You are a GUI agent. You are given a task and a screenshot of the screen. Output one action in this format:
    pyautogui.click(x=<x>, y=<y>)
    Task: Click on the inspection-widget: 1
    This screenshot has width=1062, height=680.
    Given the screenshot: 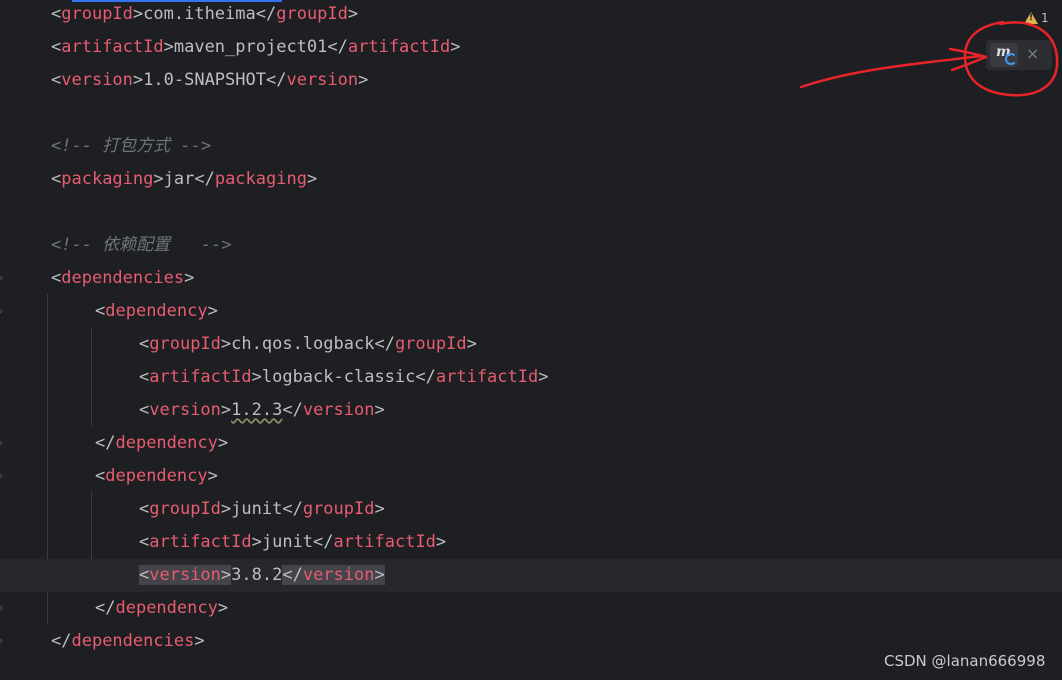 What is the action you would take?
    pyautogui.click(x=1036, y=18)
    